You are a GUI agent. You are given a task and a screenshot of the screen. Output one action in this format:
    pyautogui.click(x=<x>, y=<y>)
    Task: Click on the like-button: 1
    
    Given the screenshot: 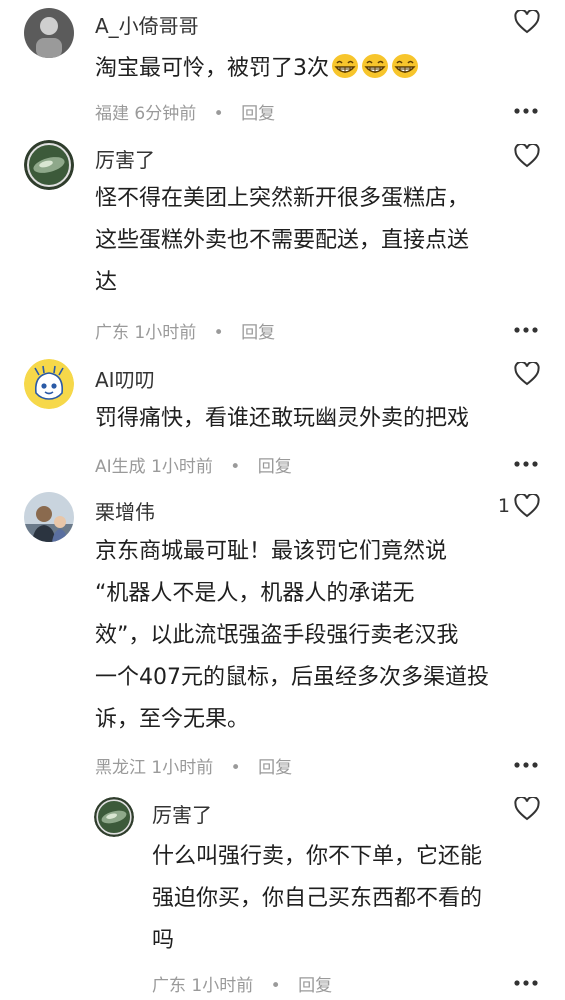 What is the action you would take?
    pyautogui.click(x=519, y=506)
    